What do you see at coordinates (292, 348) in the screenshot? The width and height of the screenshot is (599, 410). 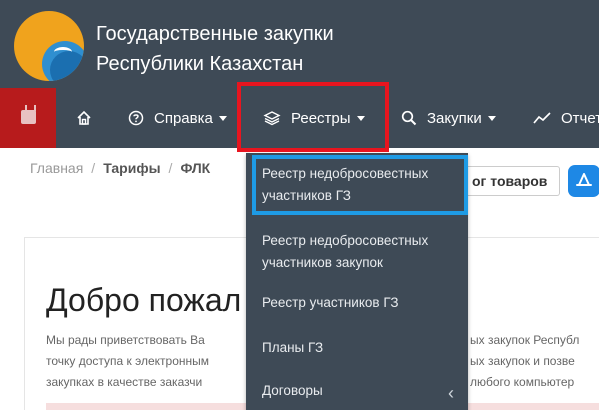 I see `menu-item-plans-gz: Планы ГЗ` at bounding box center [292, 348].